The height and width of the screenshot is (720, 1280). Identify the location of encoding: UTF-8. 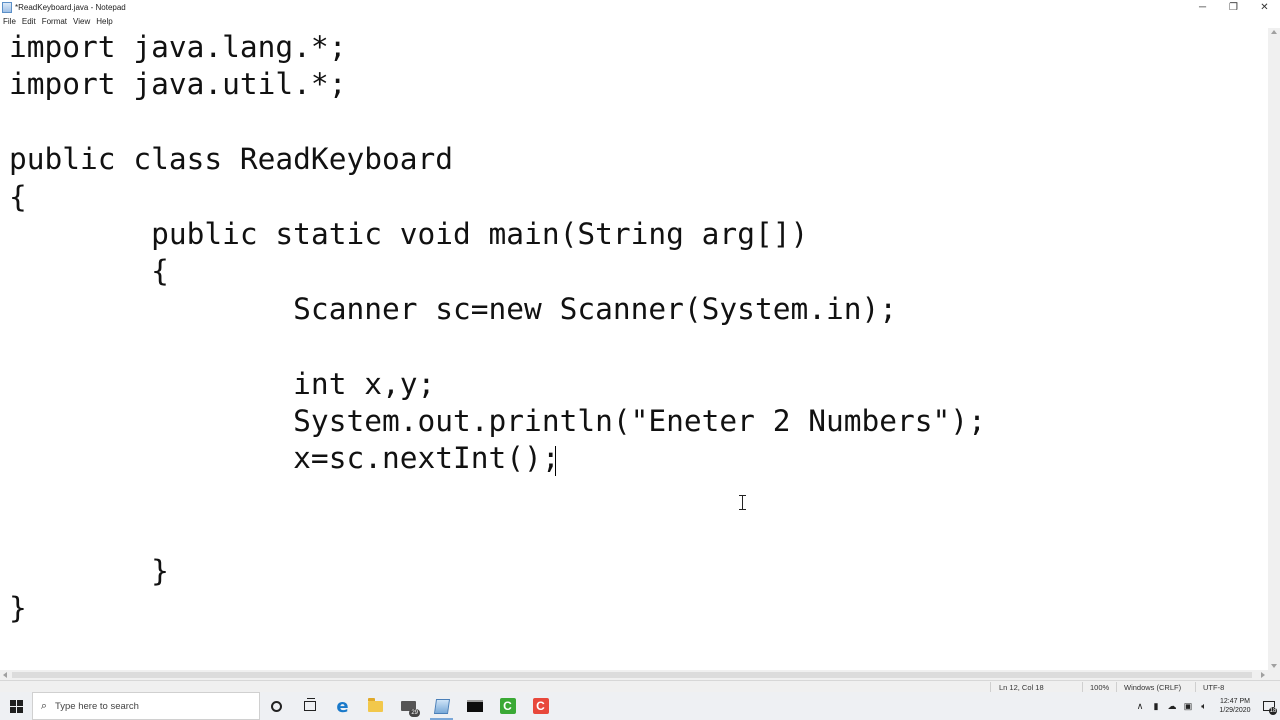
(1214, 687).